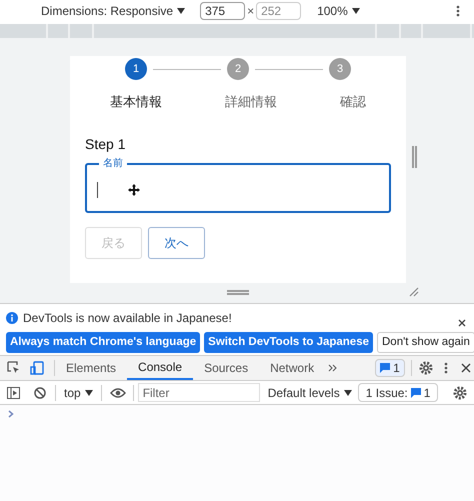  Describe the element at coordinates (103, 342) in the screenshot. I see `infobar-button: Always match Chrome's language` at that location.